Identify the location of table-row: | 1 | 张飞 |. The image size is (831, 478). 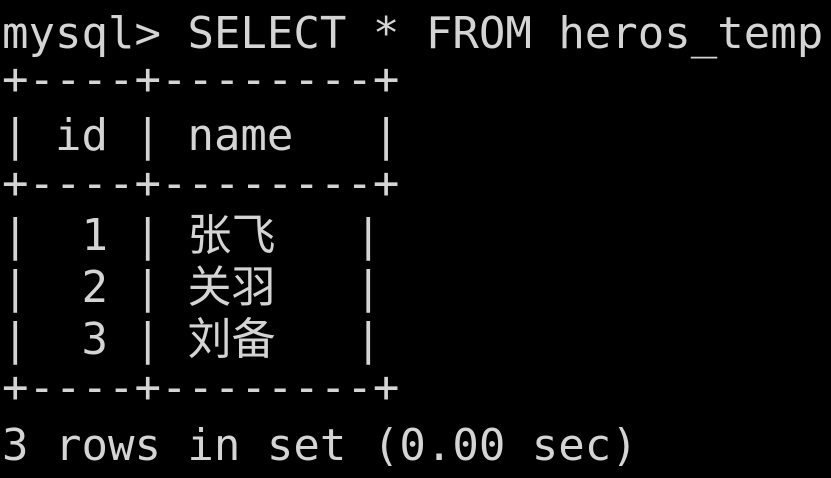
(192, 235).